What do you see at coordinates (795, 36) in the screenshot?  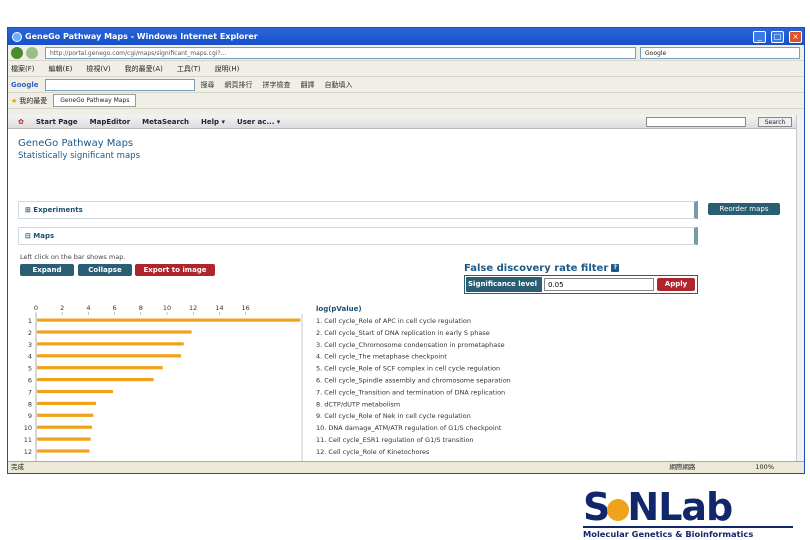 I see `close-button: ×` at bounding box center [795, 36].